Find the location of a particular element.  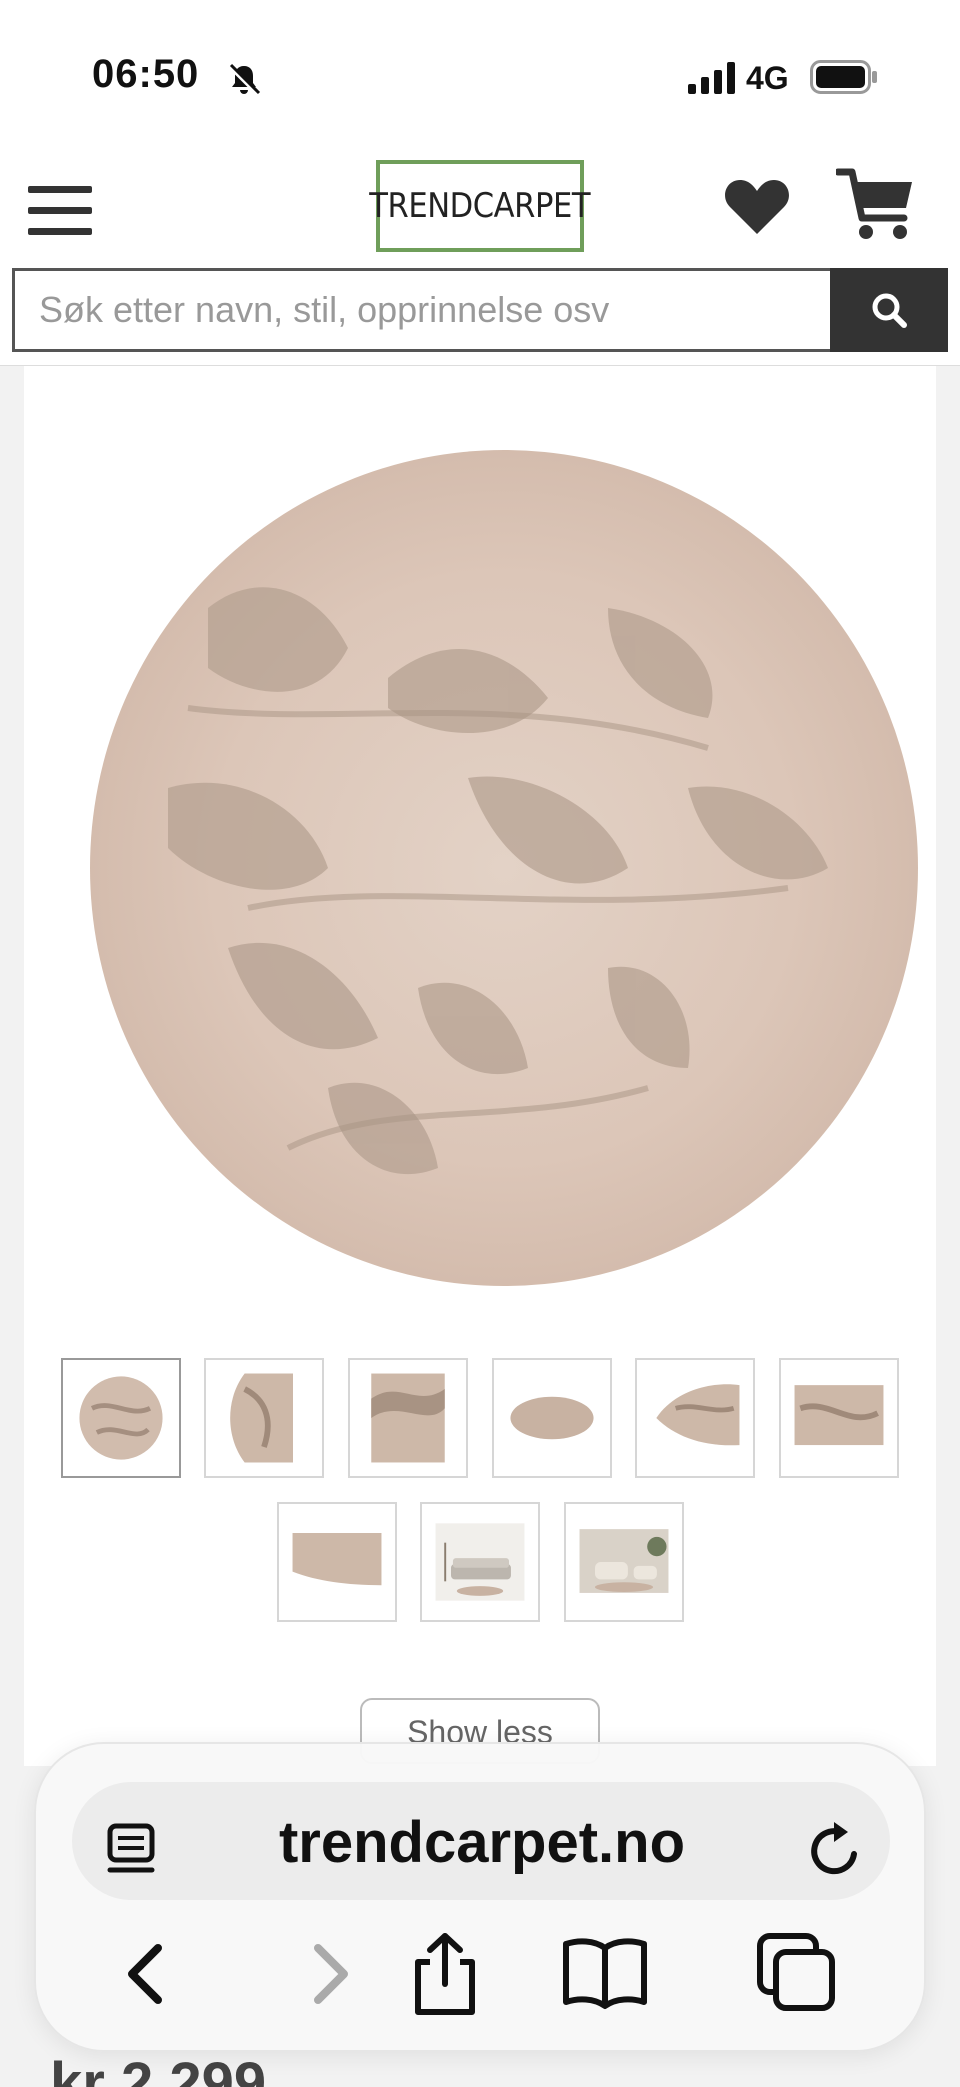

search-input is located at coordinates (421, 310).